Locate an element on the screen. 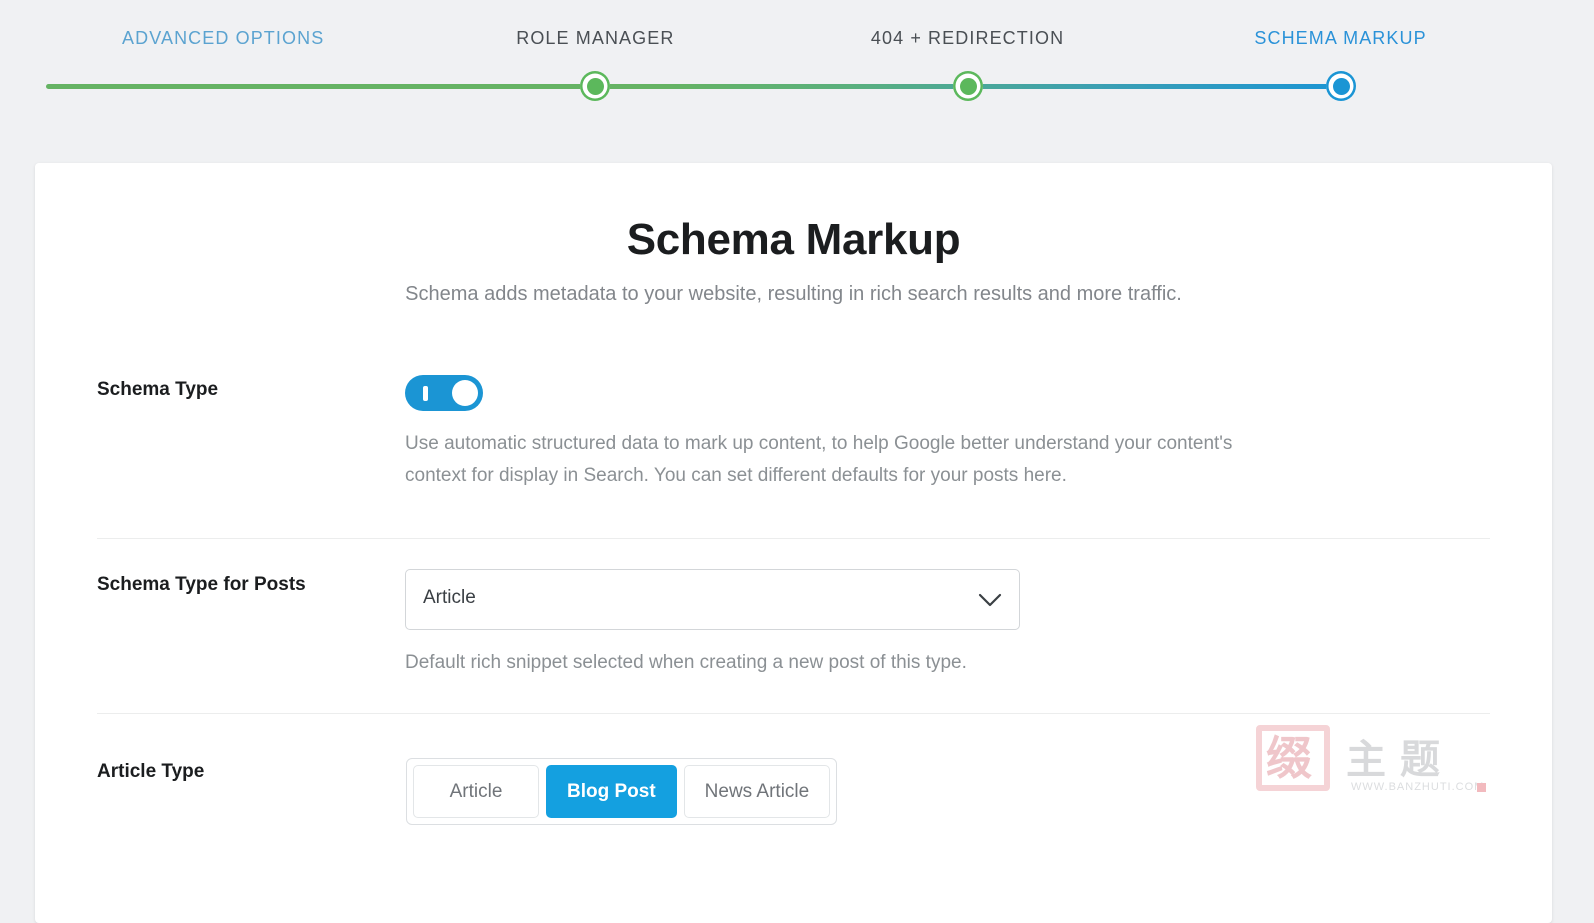 This screenshot has width=1594, height=923. watermark-brand-text: 主题 is located at coordinates (1400, 760).